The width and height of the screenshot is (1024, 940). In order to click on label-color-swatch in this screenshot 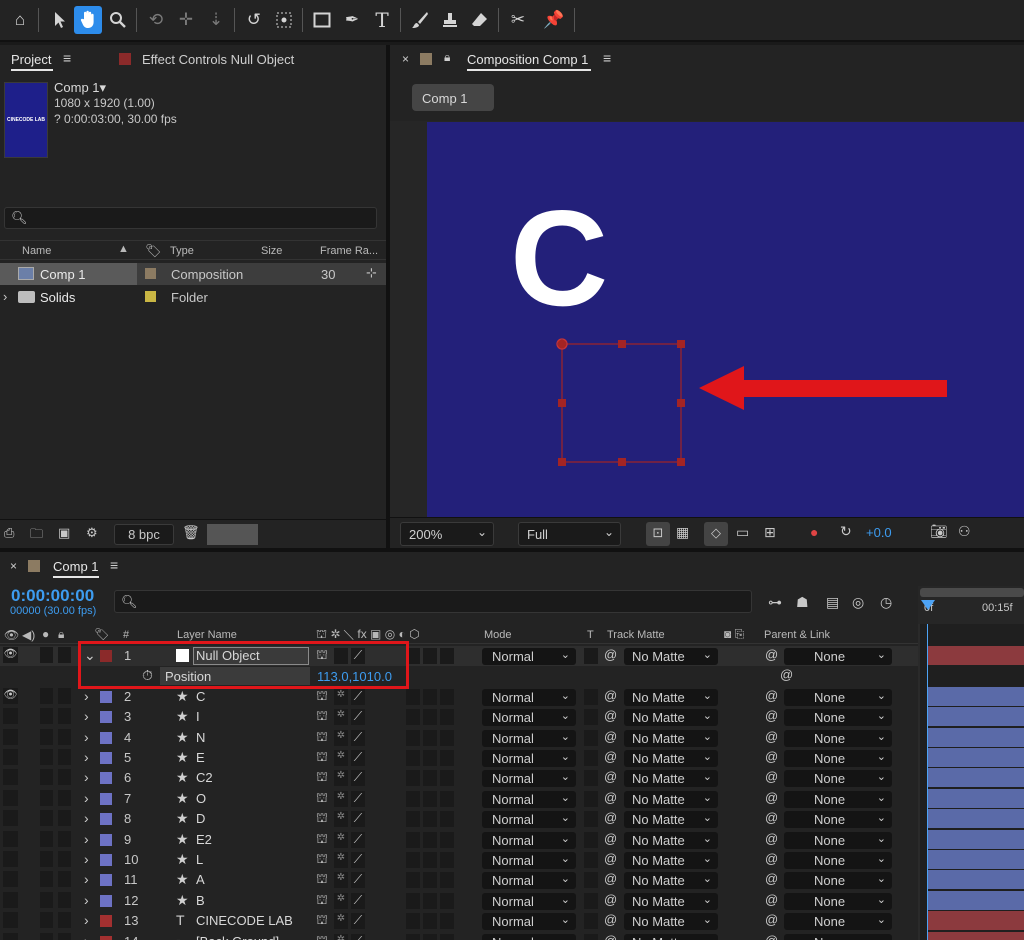, I will do `click(150, 273)`.